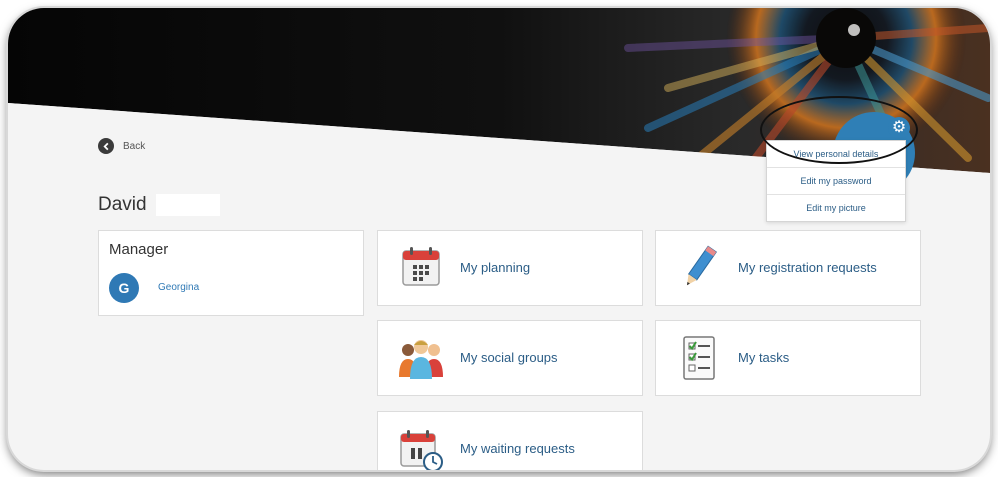 The height and width of the screenshot is (477, 998). I want to click on tile-my-social-groups: My social groups, so click(510, 358).